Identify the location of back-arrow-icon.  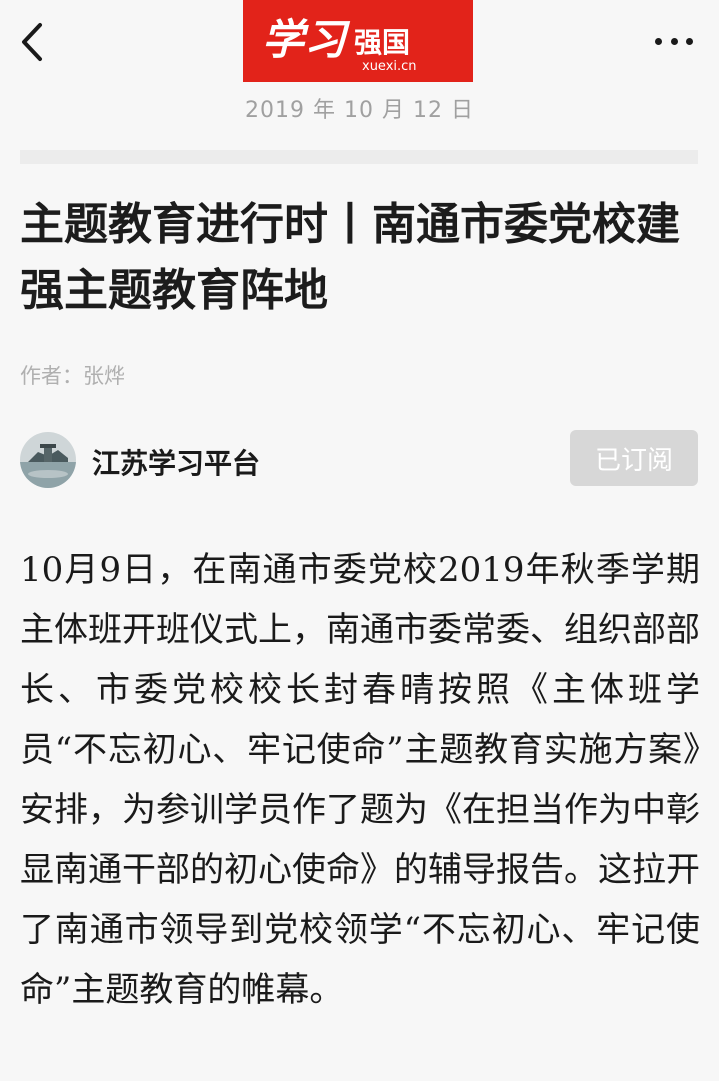
(32, 42).